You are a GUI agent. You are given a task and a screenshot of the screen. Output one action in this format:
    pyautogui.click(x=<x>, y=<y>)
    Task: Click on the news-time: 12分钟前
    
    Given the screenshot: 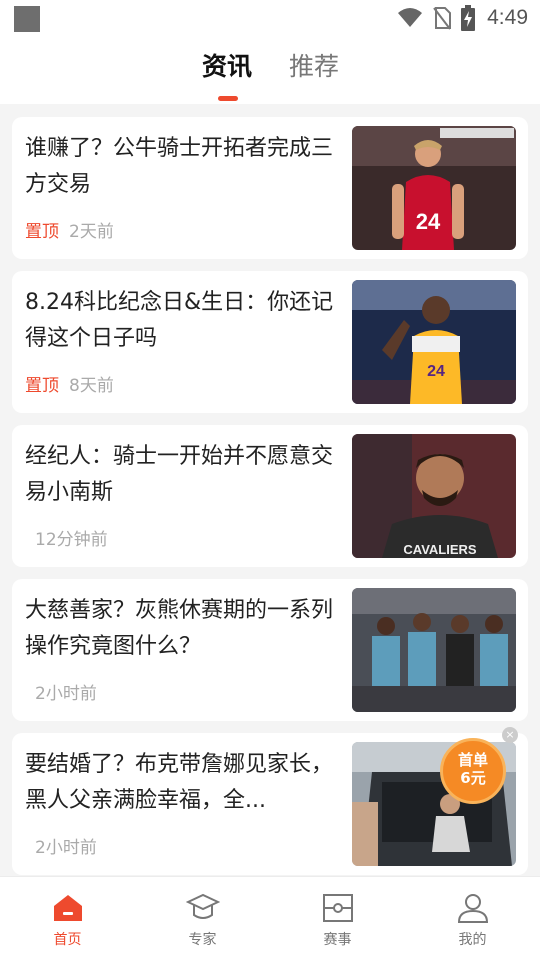 What is the action you would take?
    pyautogui.click(x=71, y=540)
    